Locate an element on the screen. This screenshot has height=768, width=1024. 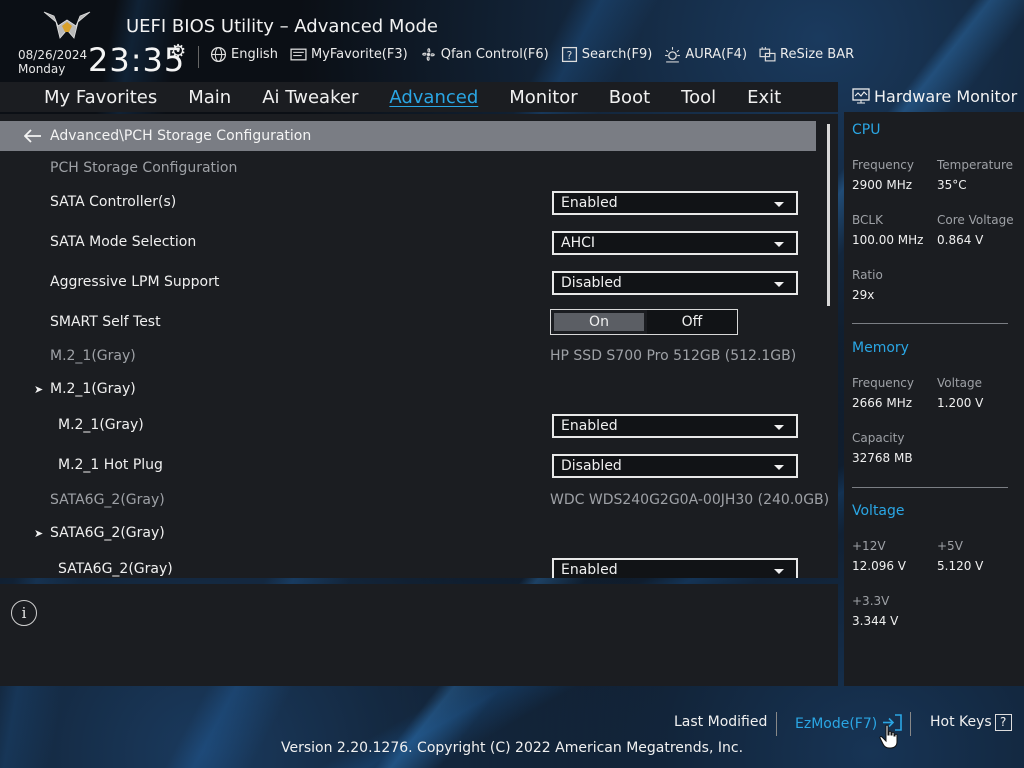
aura-icon is located at coordinates (673, 55).